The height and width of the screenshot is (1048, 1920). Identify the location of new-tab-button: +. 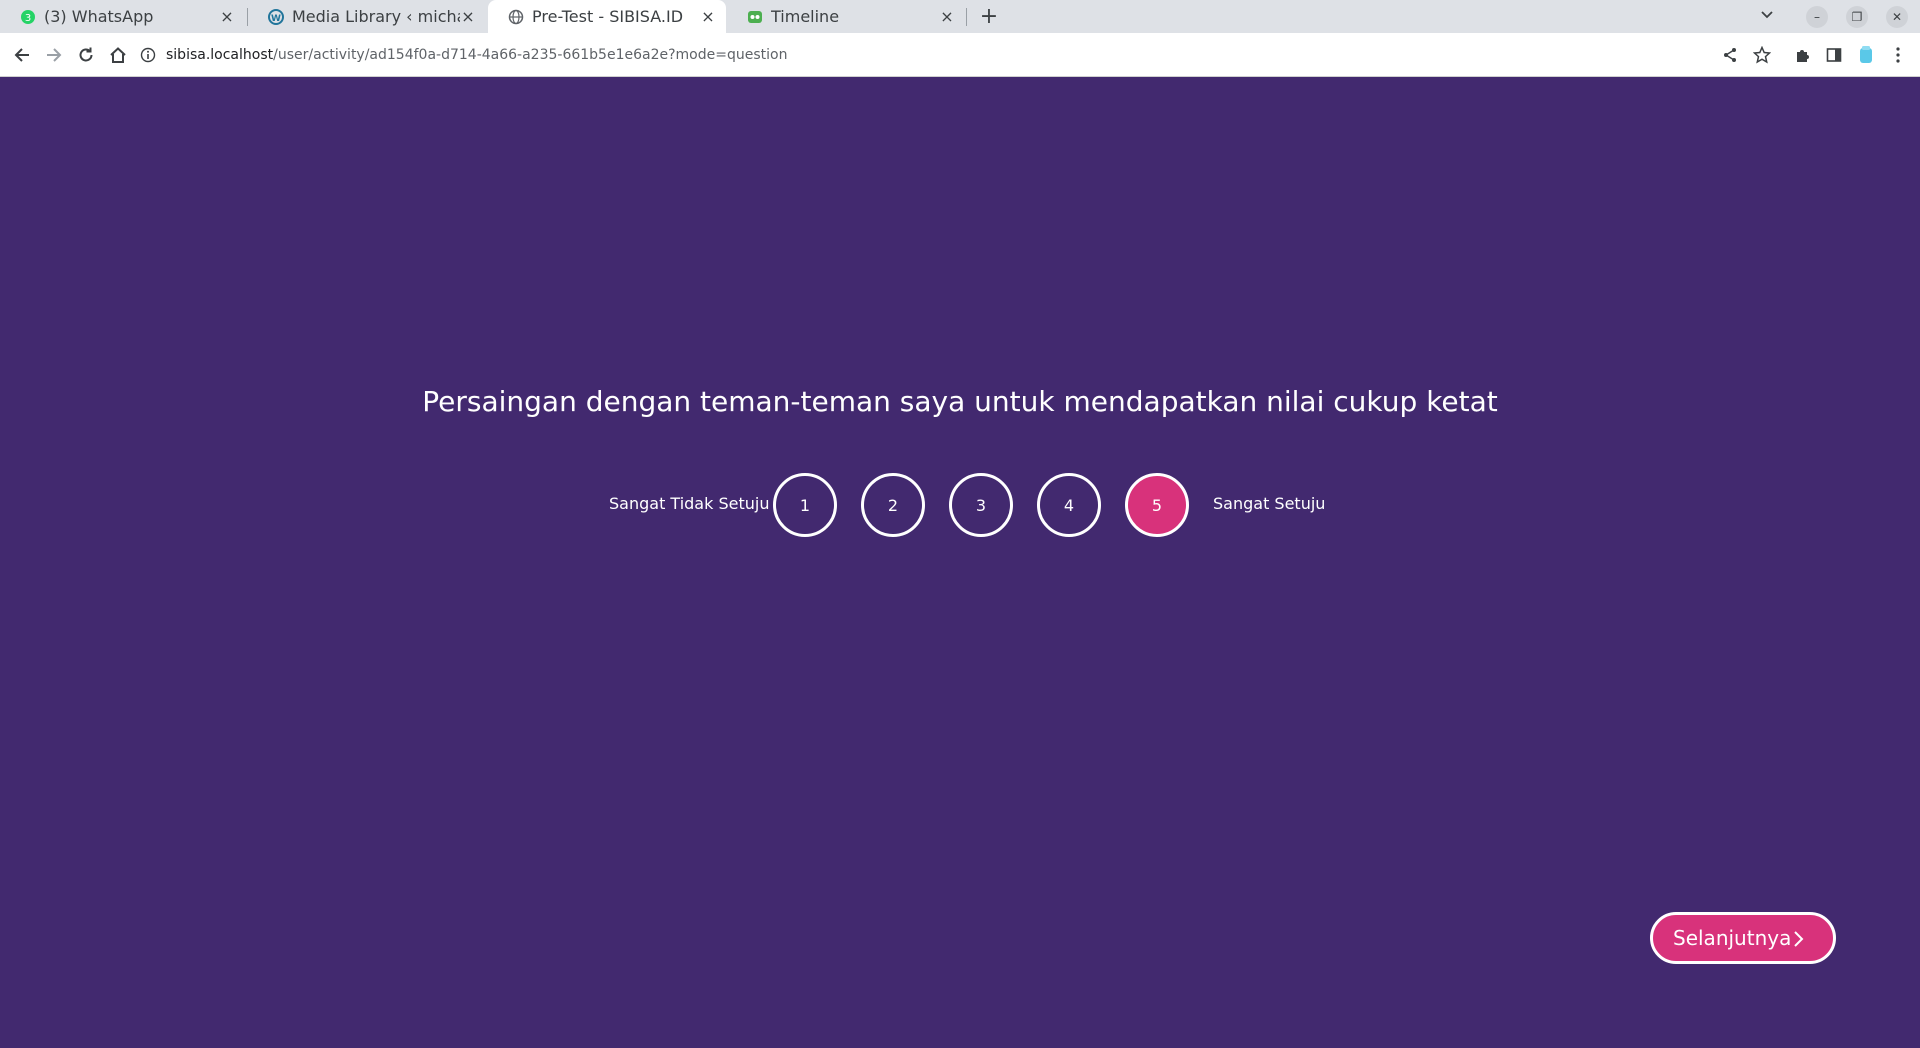
(989, 17).